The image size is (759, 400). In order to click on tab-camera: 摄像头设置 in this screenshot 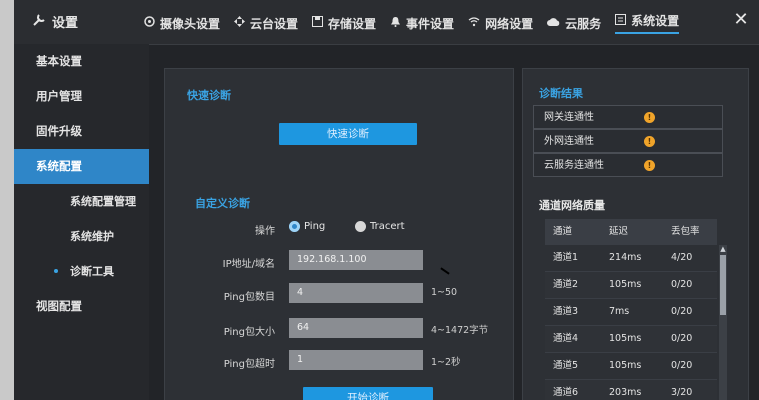, I will do `click(182, 23)`.